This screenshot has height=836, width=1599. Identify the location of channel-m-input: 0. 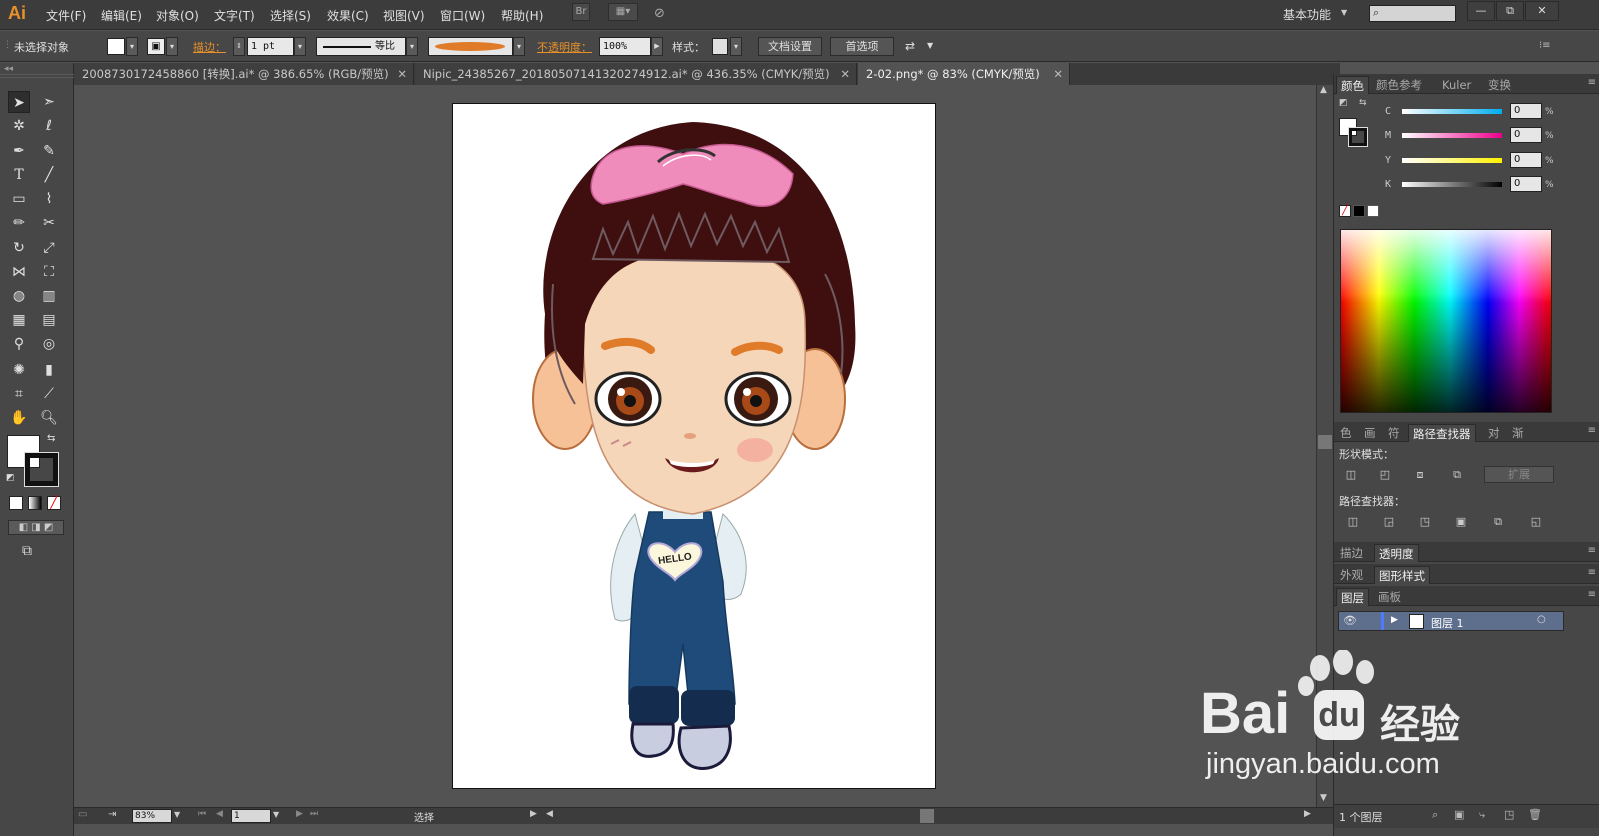
(1526, 135).